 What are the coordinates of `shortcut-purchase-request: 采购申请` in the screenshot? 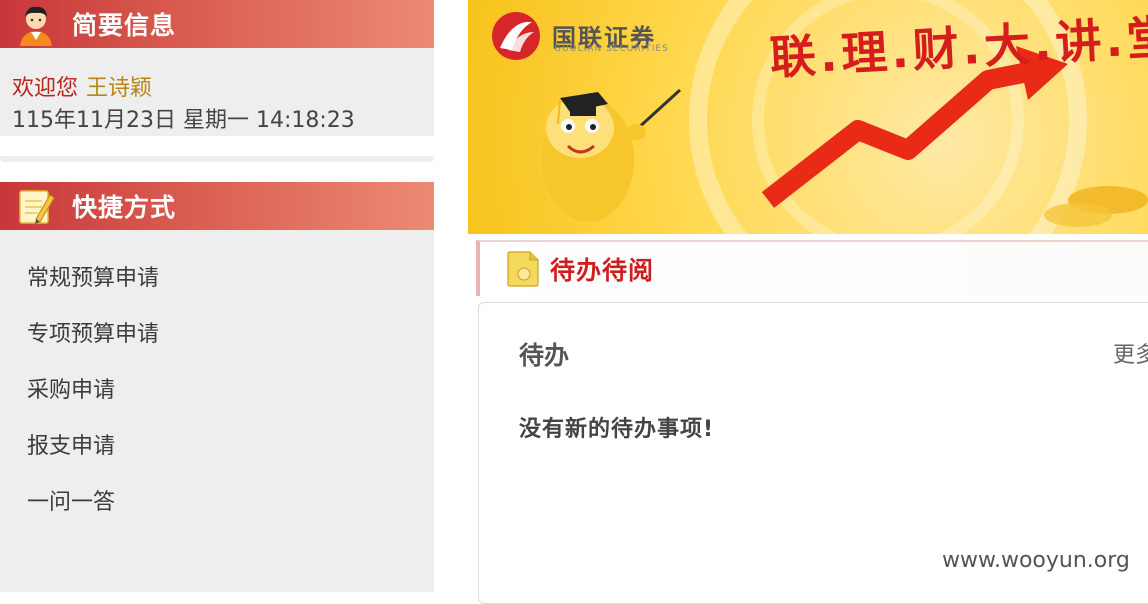 It's located at (93, 404).